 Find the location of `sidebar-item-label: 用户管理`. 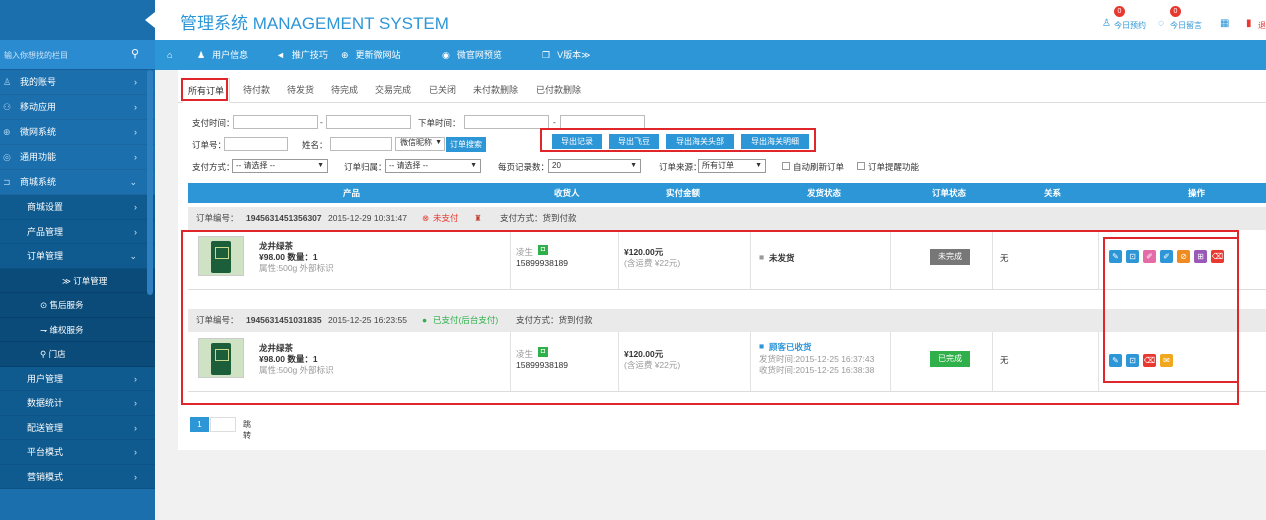

sidebar-item-label: 用户管理 is located at coordinates (45, 378).